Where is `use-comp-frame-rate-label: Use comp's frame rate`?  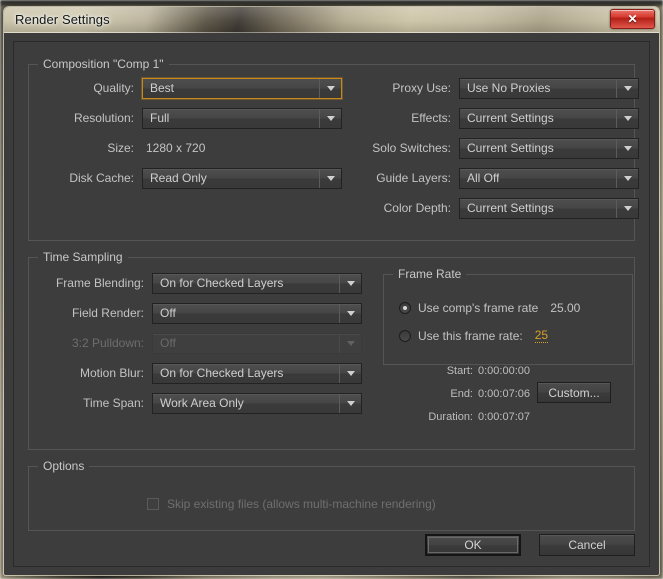 use-comp-frame-rate-label: Use comp's frame rate is located at coordinates (478, 308).